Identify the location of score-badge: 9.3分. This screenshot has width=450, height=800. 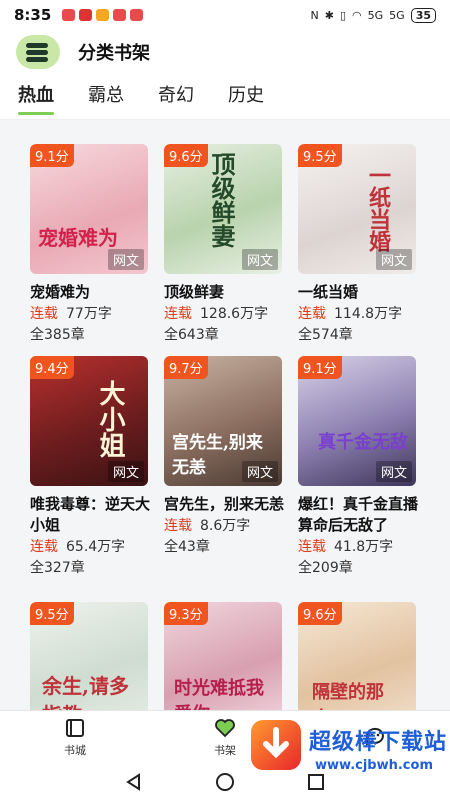
(186, 613).